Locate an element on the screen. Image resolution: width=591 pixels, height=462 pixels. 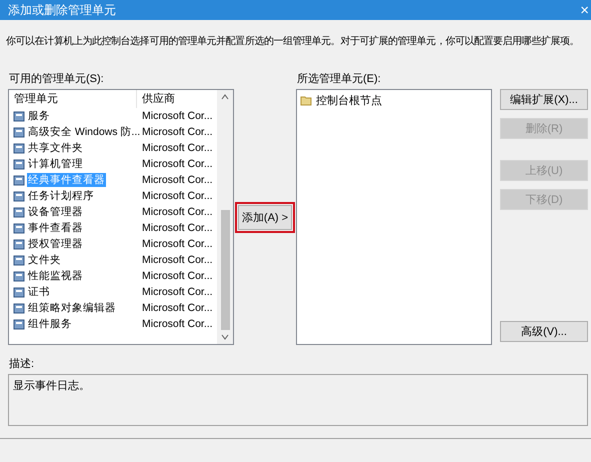
description-text: 显示事件日志。 is located at coordinates (51, 386).